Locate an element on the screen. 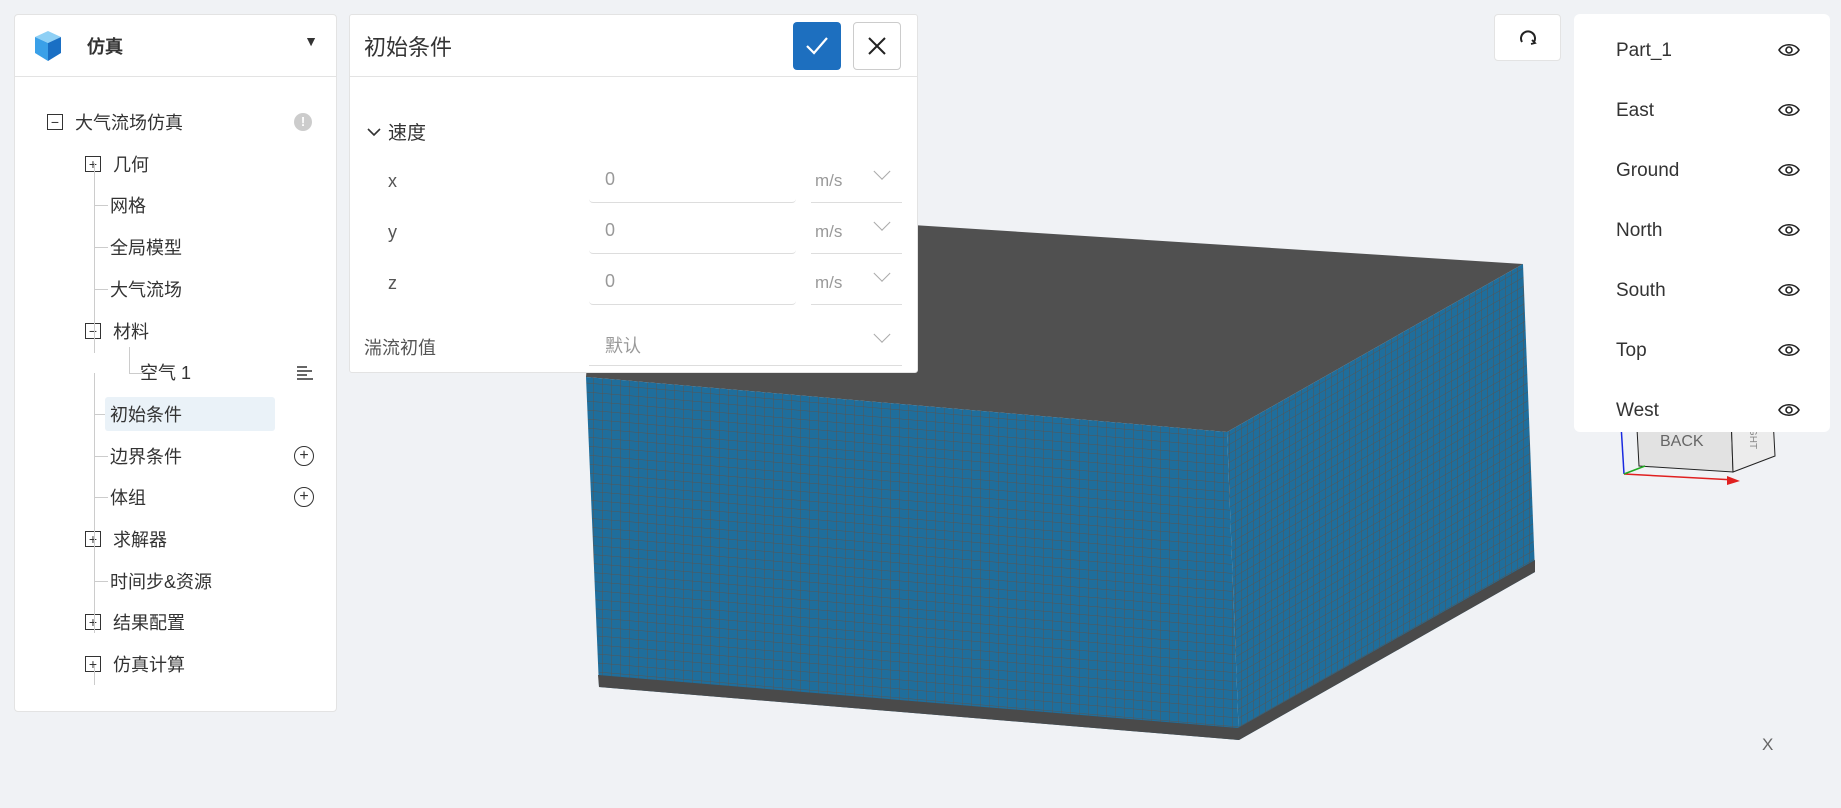 The height and width of the screenshot is (808, 1841). tree-item-label: 仿真计算 is located at coordinates (149, 665).